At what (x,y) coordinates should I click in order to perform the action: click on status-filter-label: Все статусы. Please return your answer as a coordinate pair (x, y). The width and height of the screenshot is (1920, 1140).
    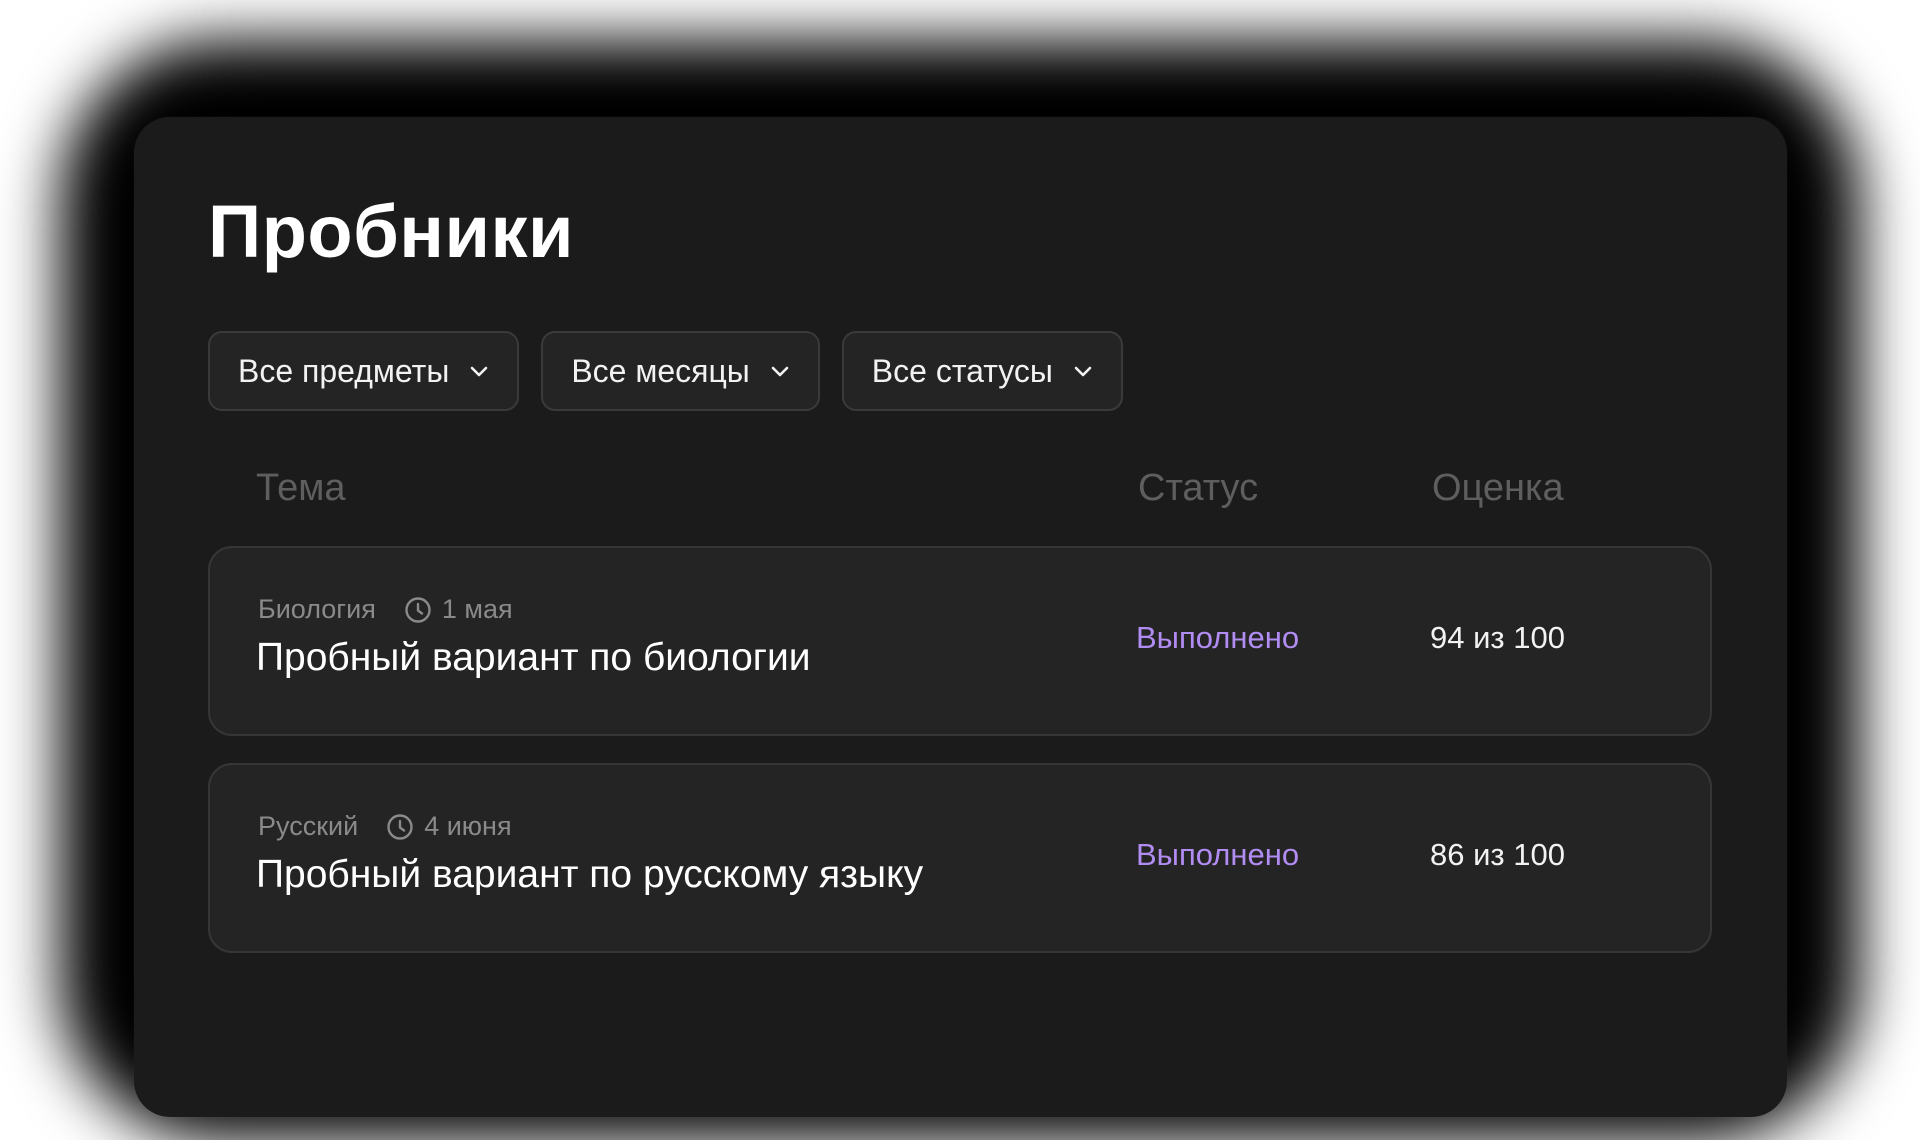
    Looking at the image, I should click on (962, 370).